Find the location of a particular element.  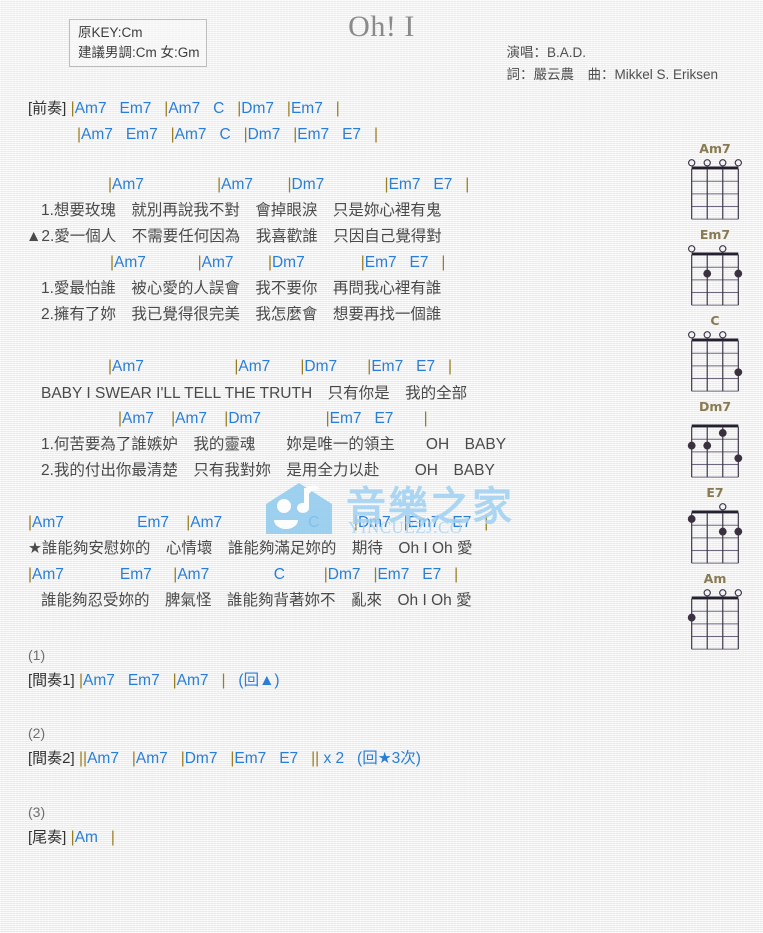

lyric-line: ▲2.愛一個人 不需要任何因為 我喜歡誰 只因自己覺得對 is located at coordinates (234, 236).